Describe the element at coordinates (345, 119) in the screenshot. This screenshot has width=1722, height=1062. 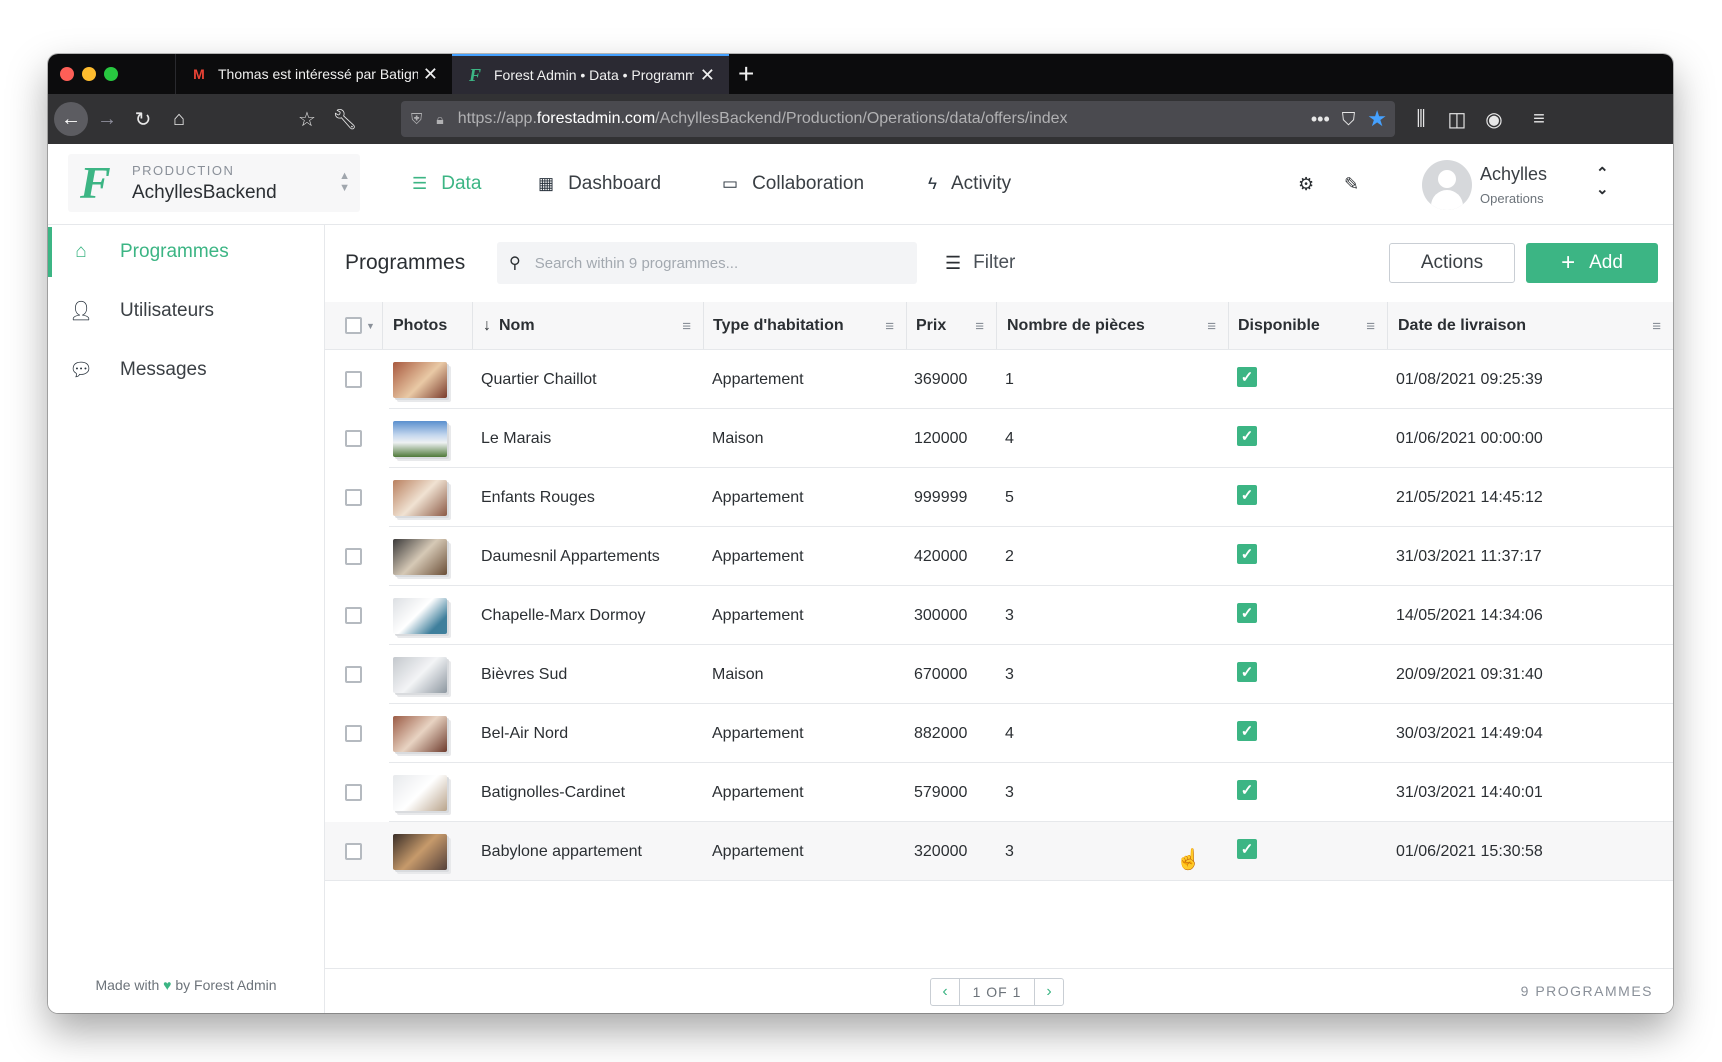
I see `wrench-icon: 🔧︎` at that location.